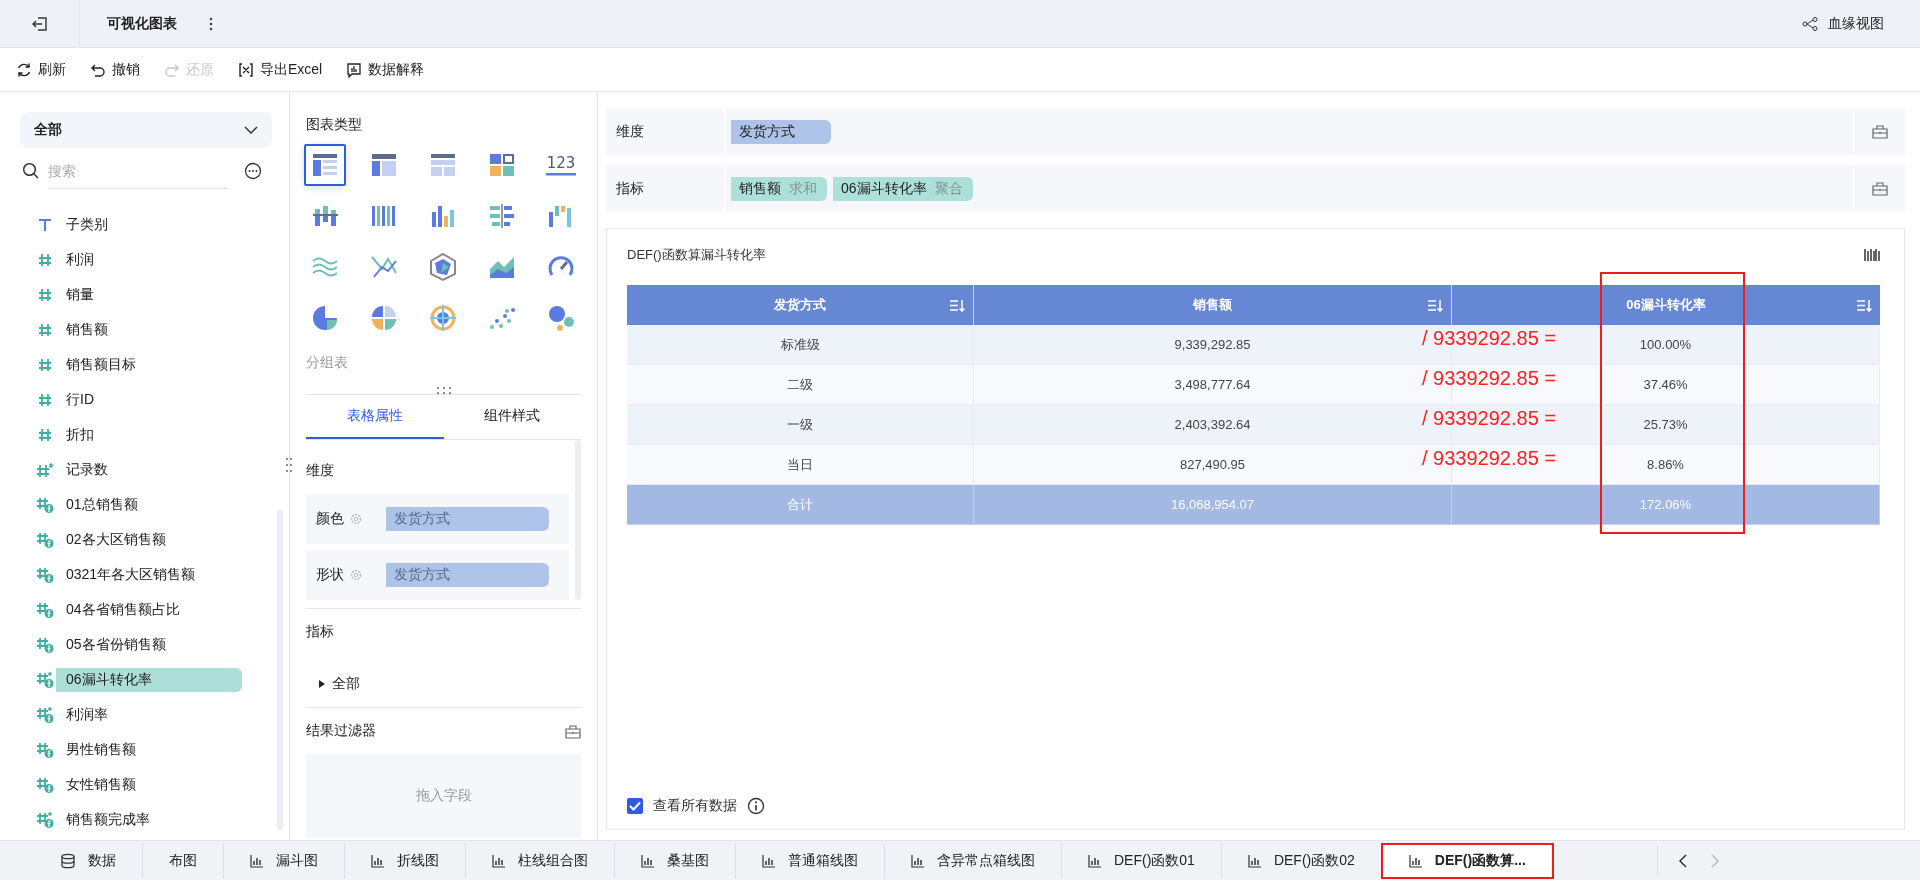 This screenshot has height=880, width=1920. What do you see at coordinates (1683, 860) in the screenshot?
I see `previous-icon` at bounding box center [1683, 860].